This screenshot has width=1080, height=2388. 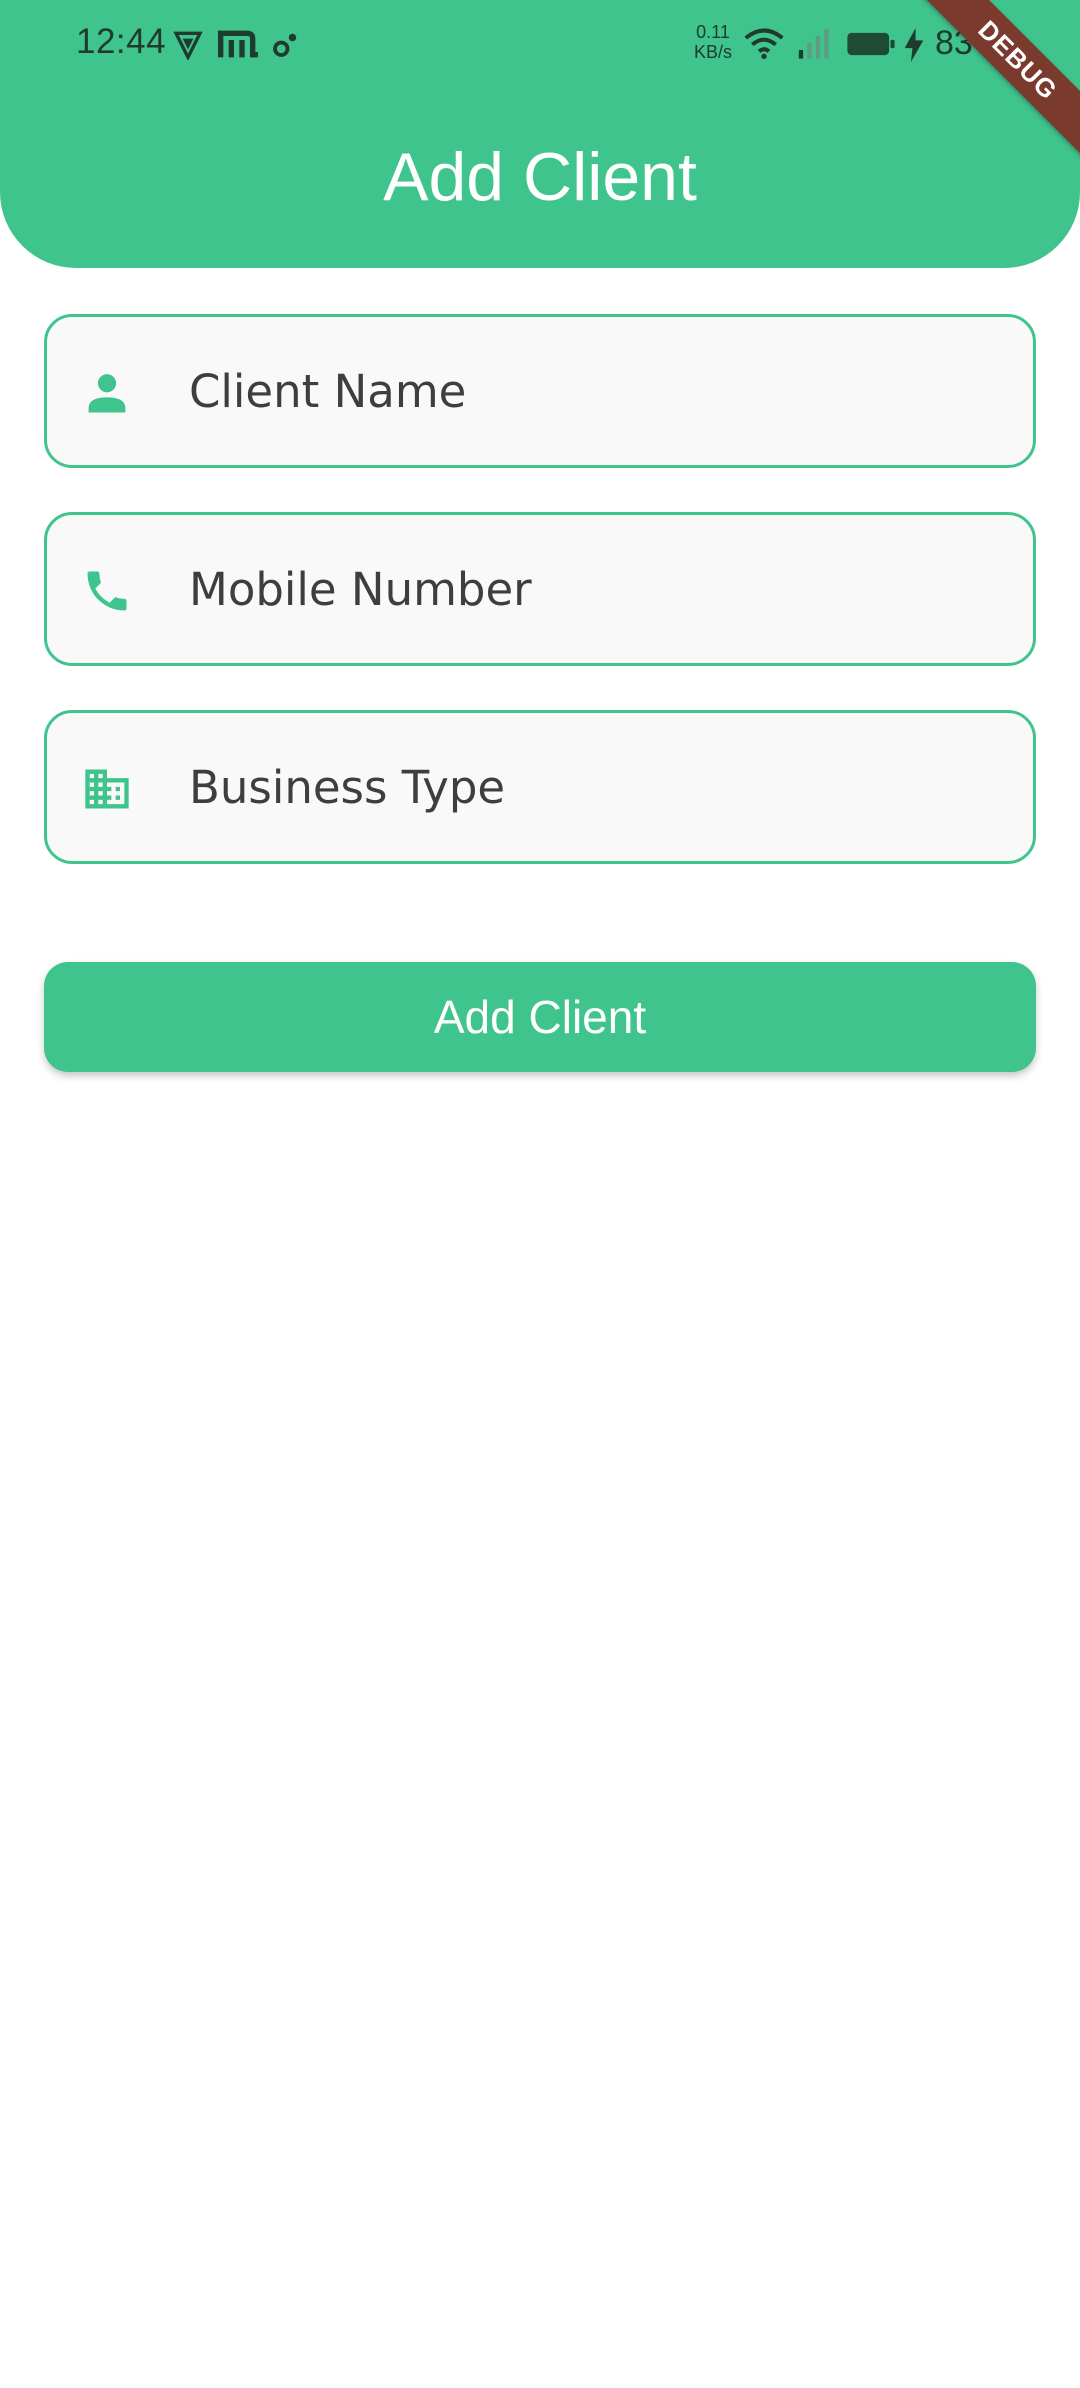 What do you see at coordinates (764, 43) in the screenshot?
I see `wifi-icon` at bounding box center [764, 43].